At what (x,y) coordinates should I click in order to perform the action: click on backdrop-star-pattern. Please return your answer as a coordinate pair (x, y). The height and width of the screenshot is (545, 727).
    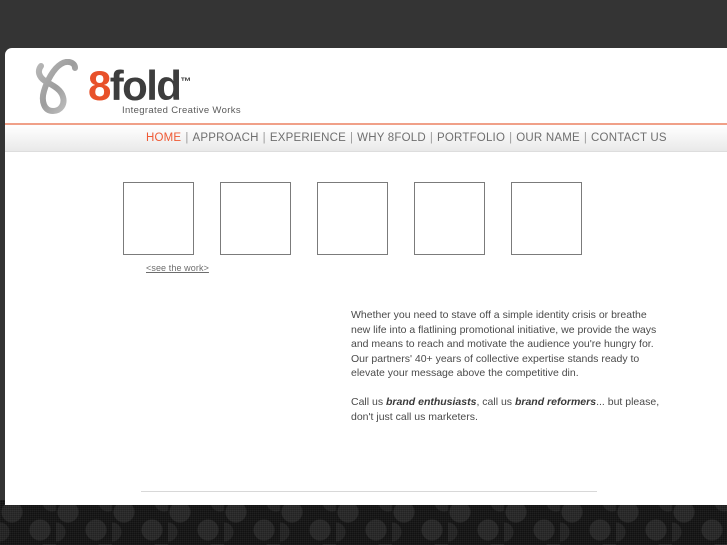
    Looking at the image, I should click on (363, 522).